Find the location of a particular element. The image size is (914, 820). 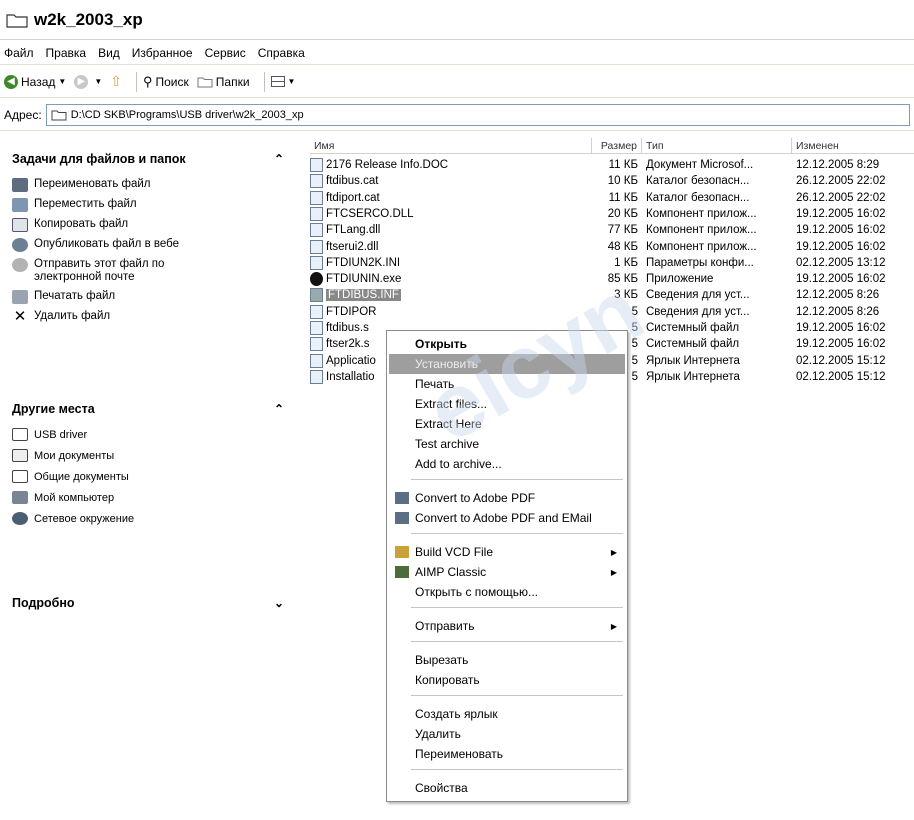

file-name: FTDIPOR is located at coordinates (351, 311).